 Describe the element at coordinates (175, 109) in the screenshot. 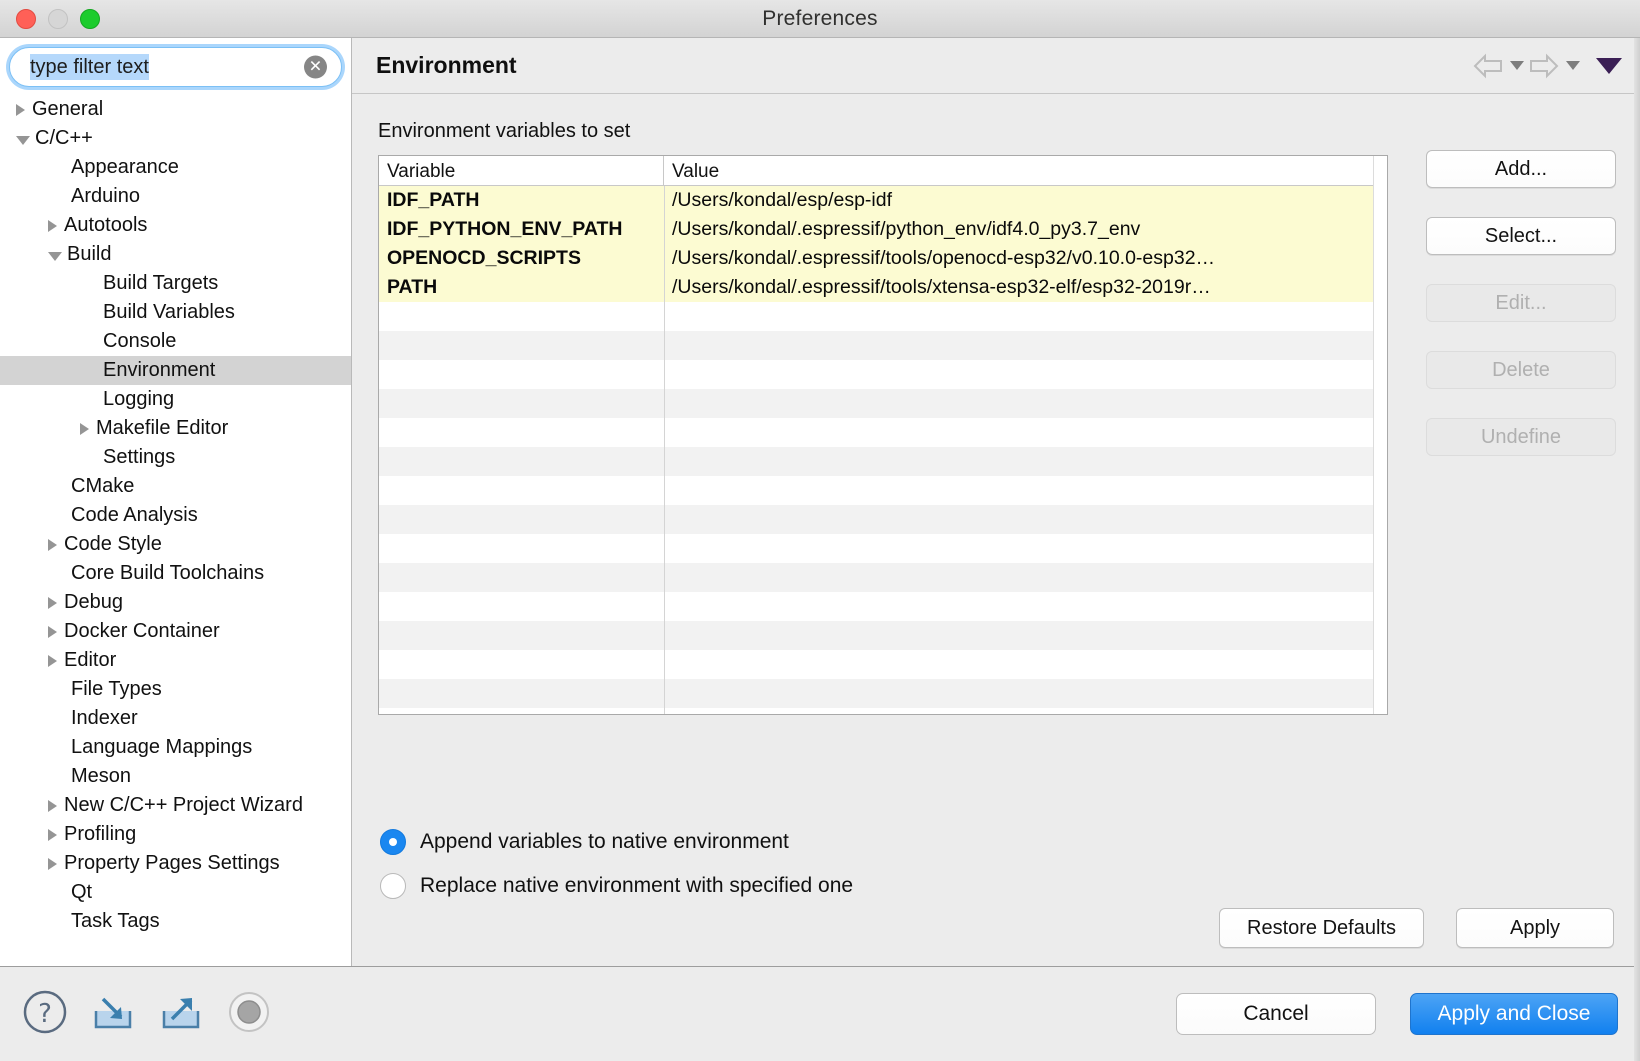

I see `sidebar-item-general: General` at that location.